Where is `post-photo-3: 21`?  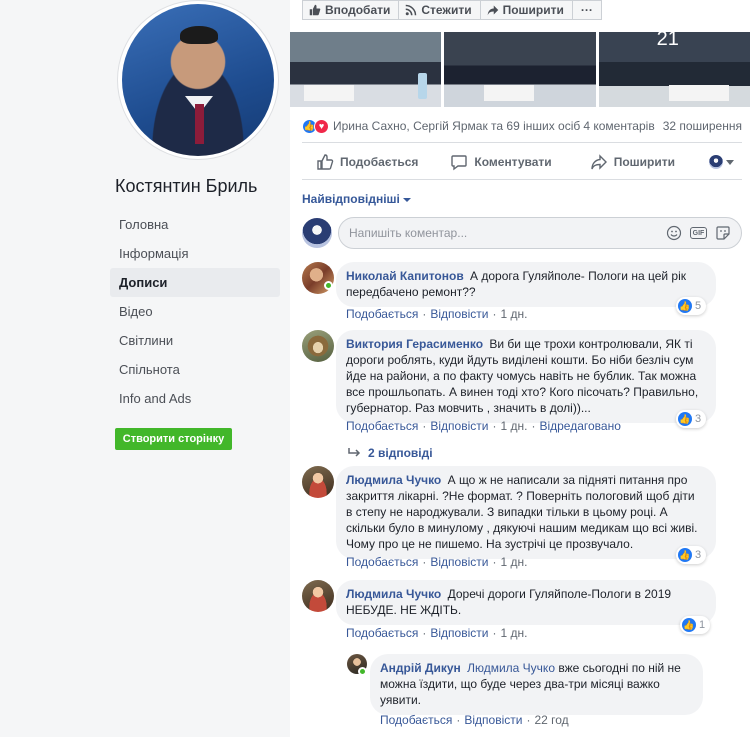
post-photo-3: 21 is located at coordinates (674, 69).